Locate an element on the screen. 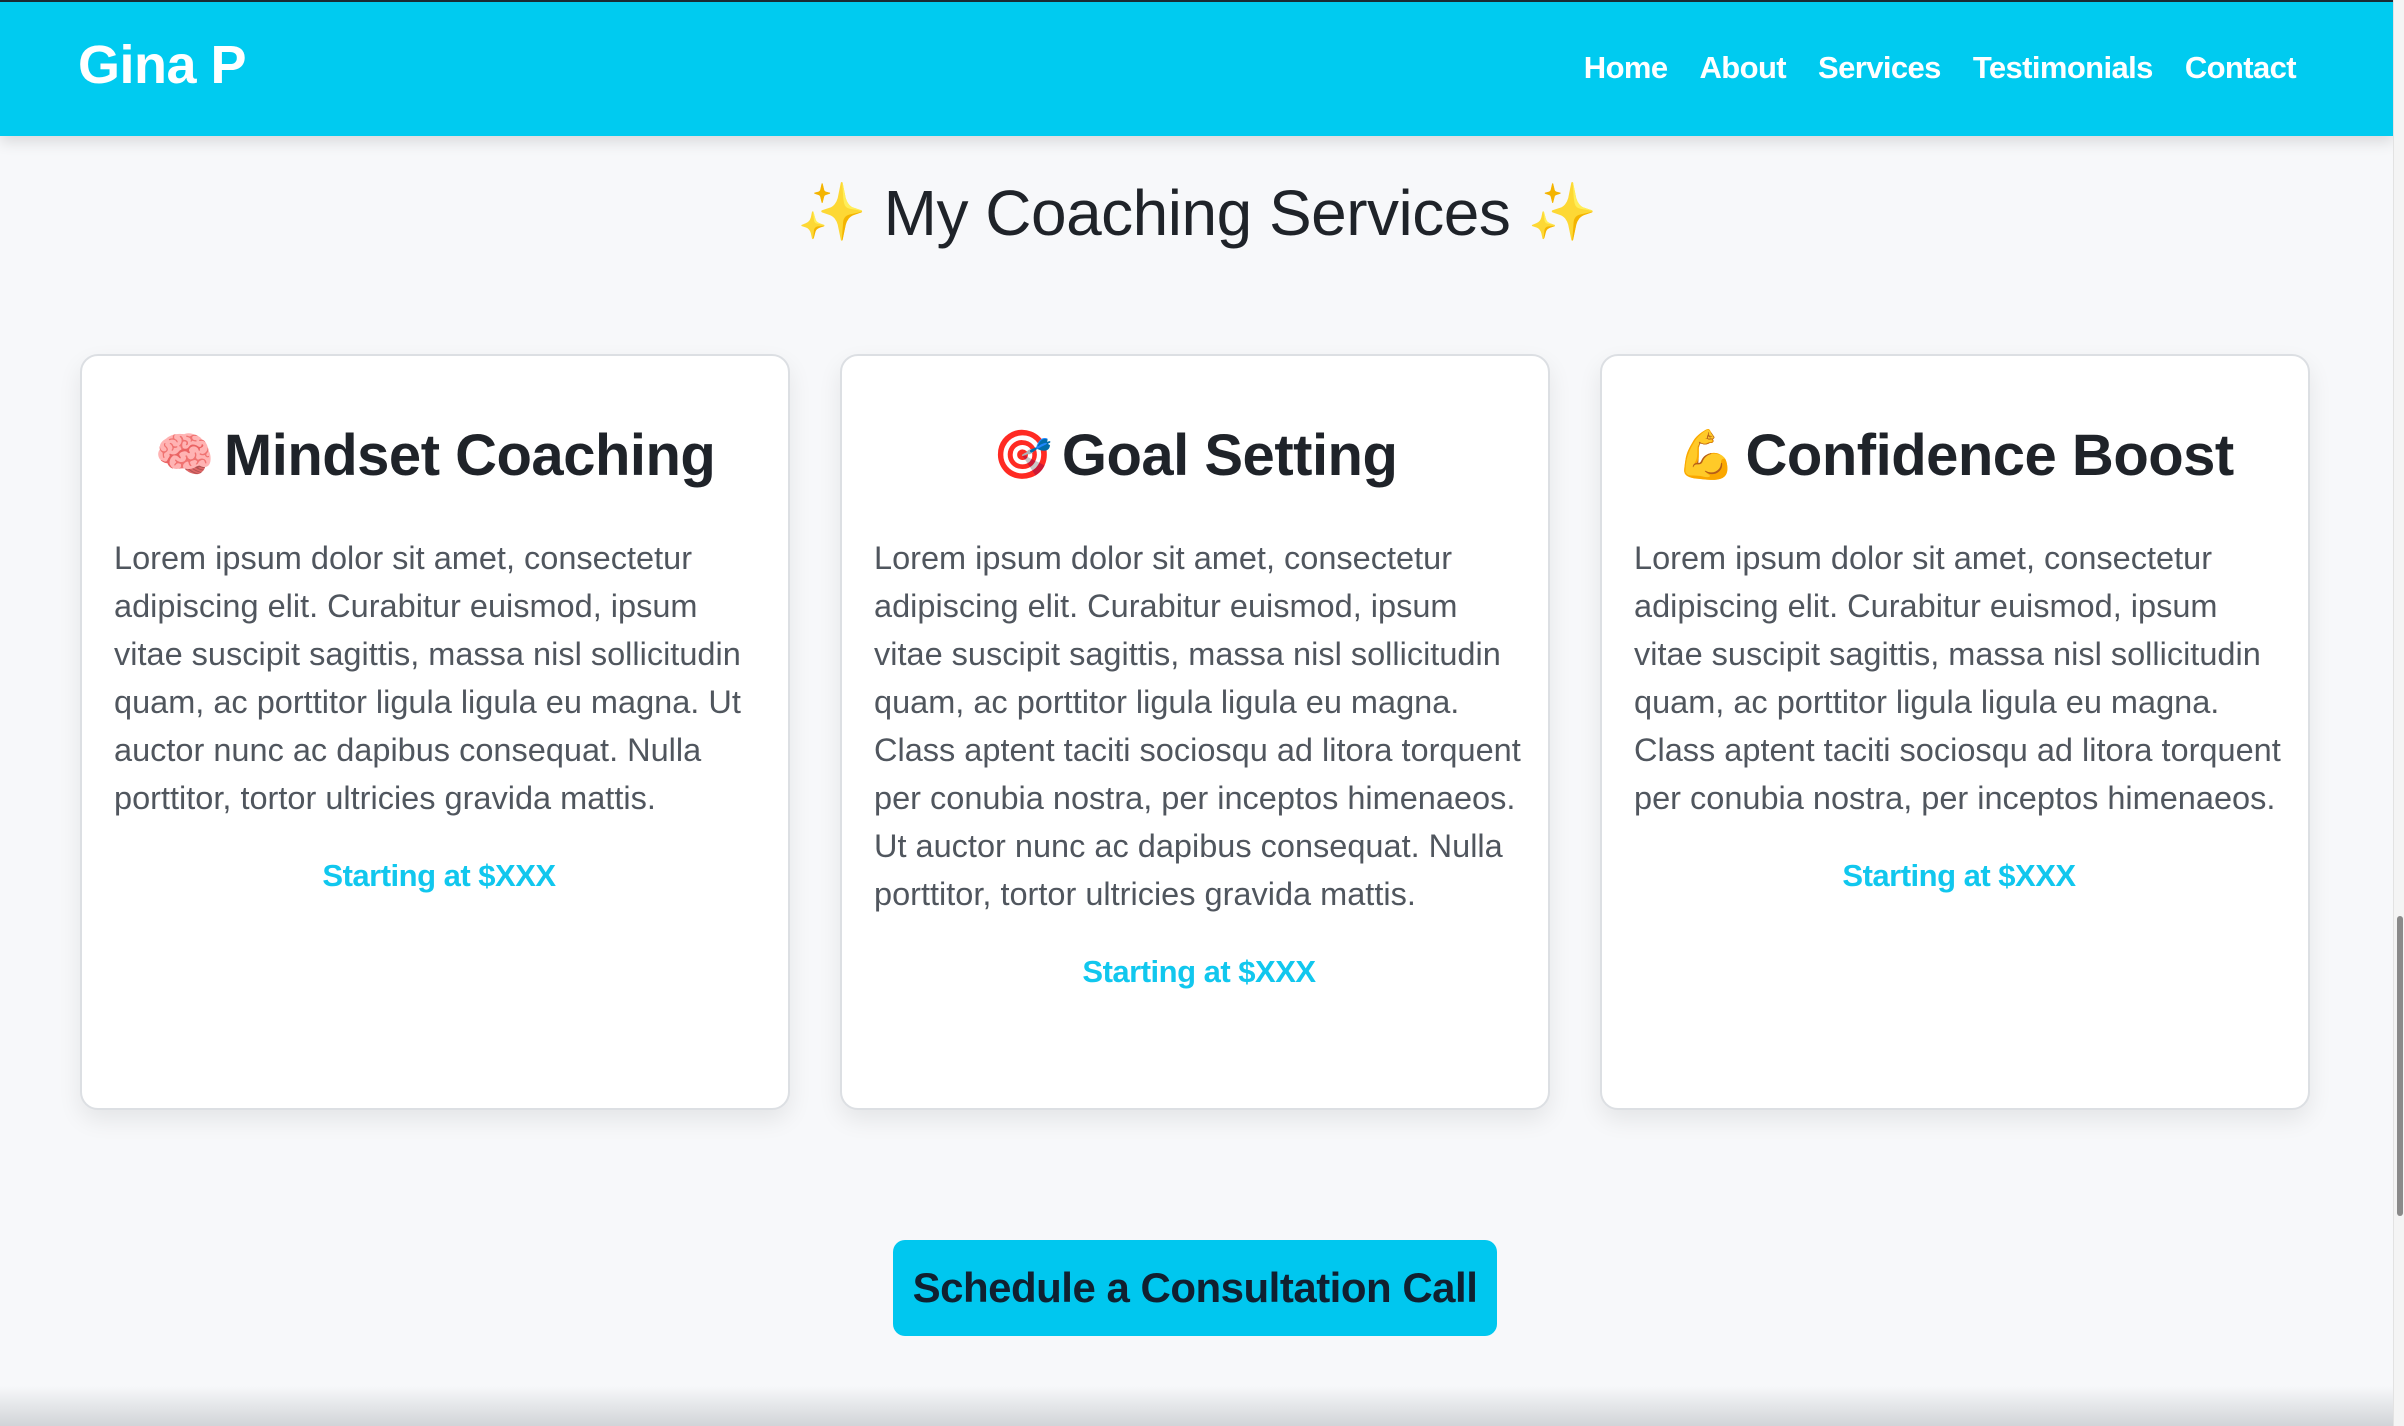 This screenshot has height=1426, width=2404. card-title: 🎯 Goal Setting is located at coordinates (1195, 455).